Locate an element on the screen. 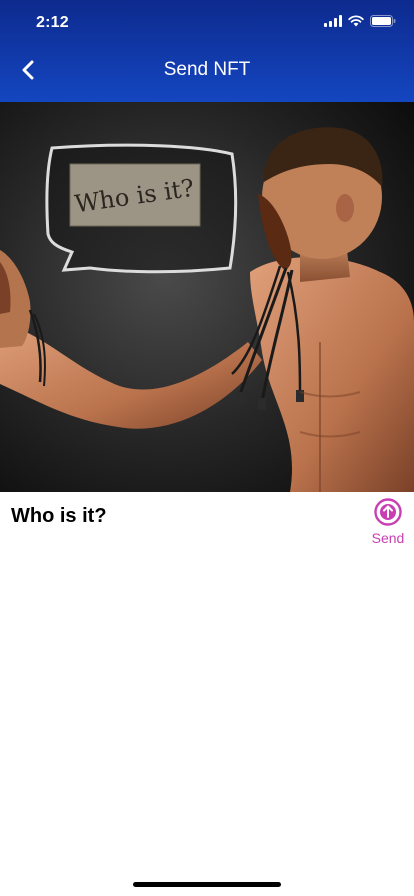  page-title: Send NFT is located at coordinates (207, 69).